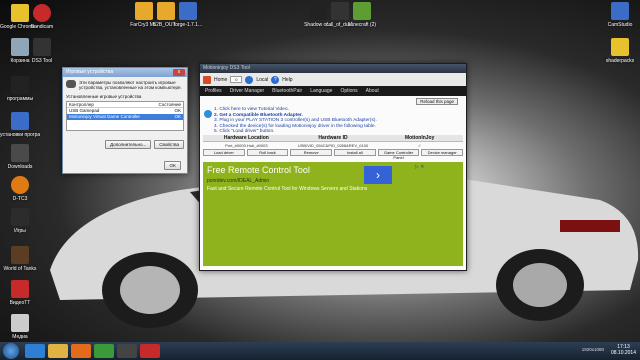 This screenshot has height=360, width=640. Describe the element at coordinates (11, 351) in the screenshot. I see `start-button` at that location.